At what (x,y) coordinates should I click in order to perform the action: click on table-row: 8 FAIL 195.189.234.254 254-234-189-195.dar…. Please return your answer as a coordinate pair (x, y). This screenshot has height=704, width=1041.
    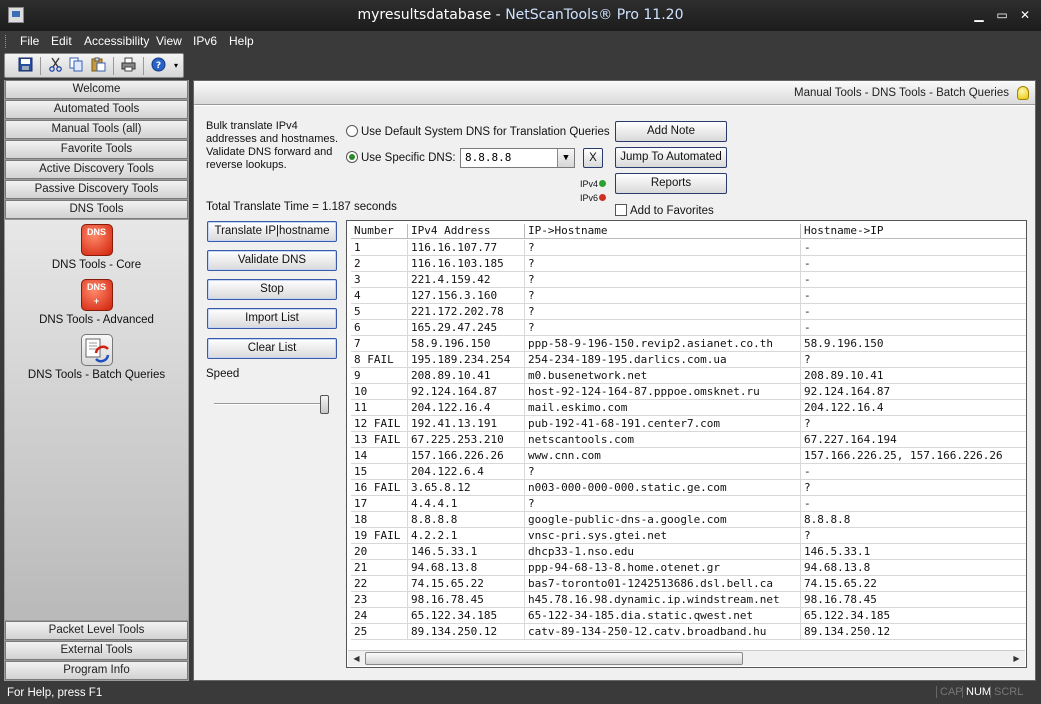
    Looking at the image, I should click on (688, 360).